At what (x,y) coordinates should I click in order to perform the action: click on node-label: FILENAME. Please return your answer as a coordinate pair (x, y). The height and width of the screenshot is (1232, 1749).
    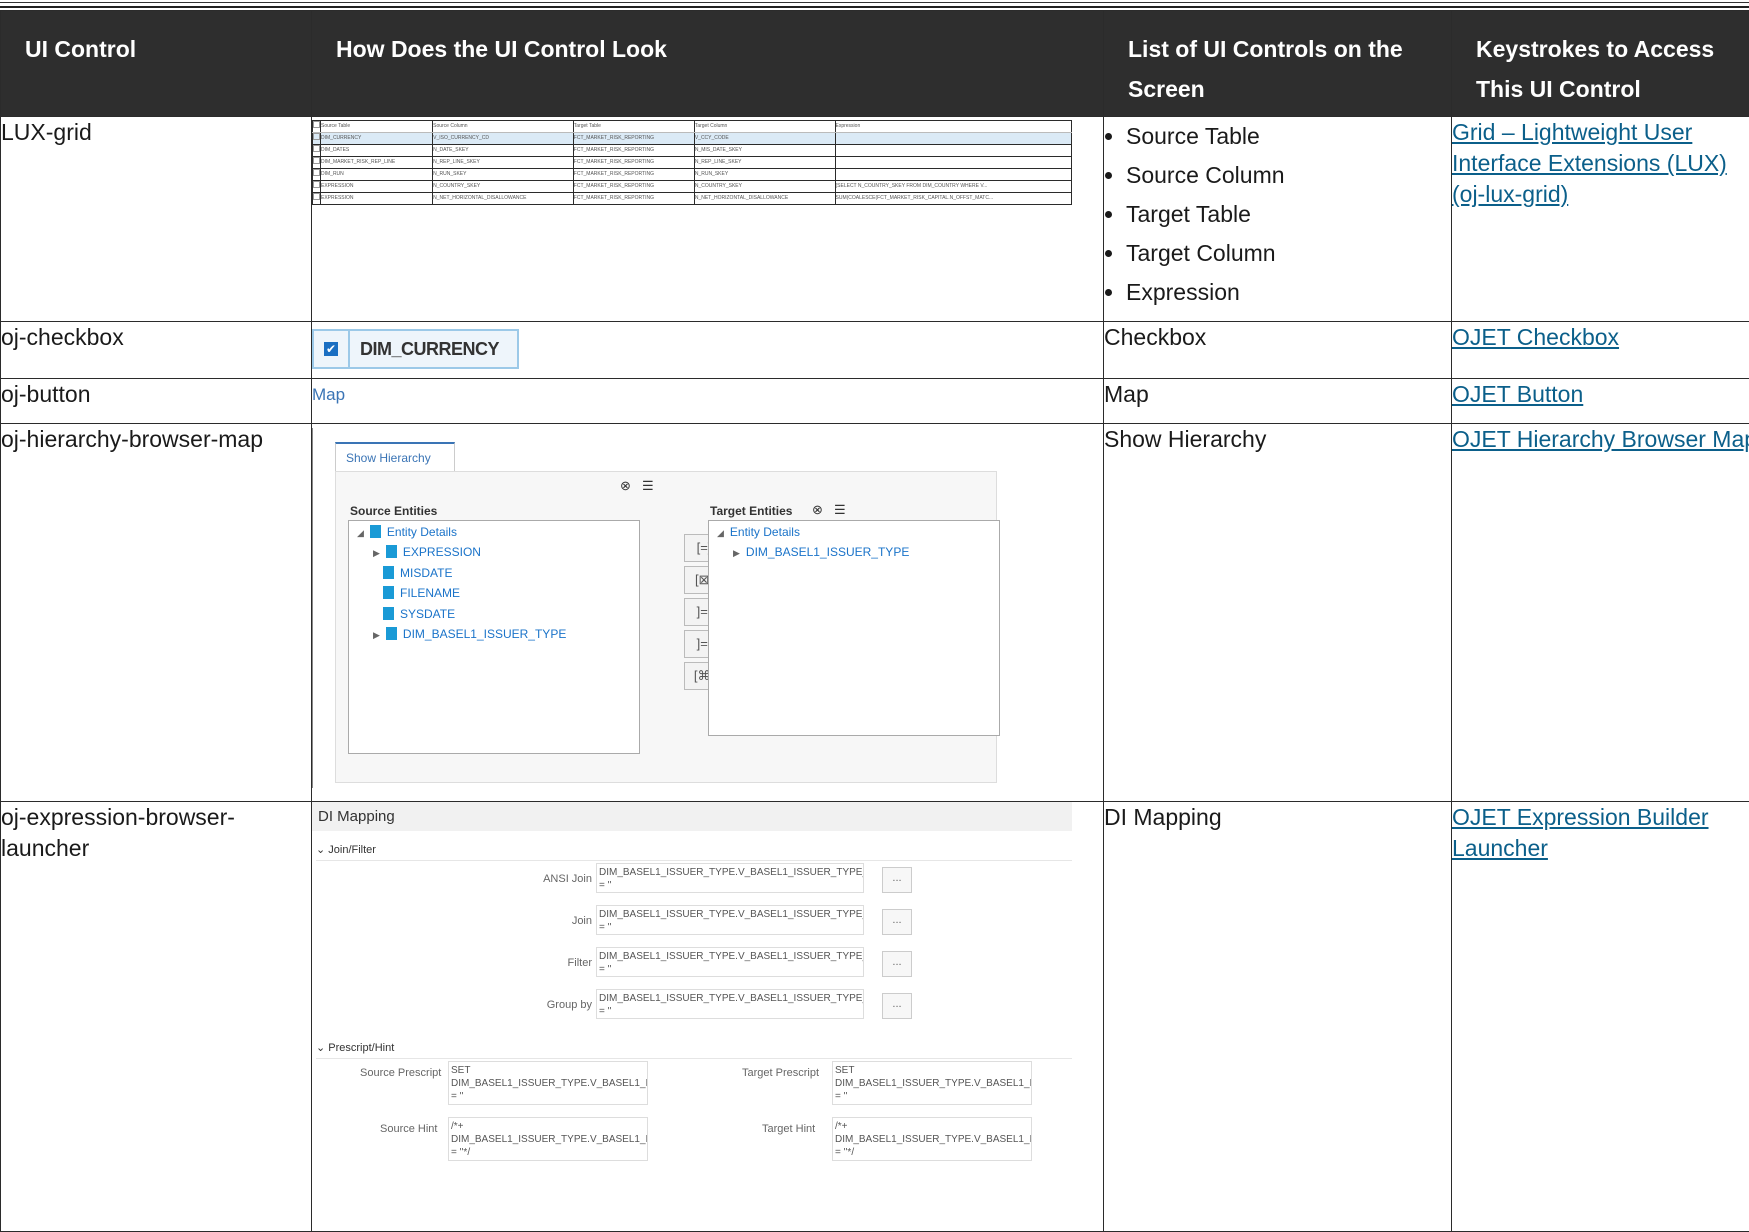
    Looking at the image, I should click on (430, 593).